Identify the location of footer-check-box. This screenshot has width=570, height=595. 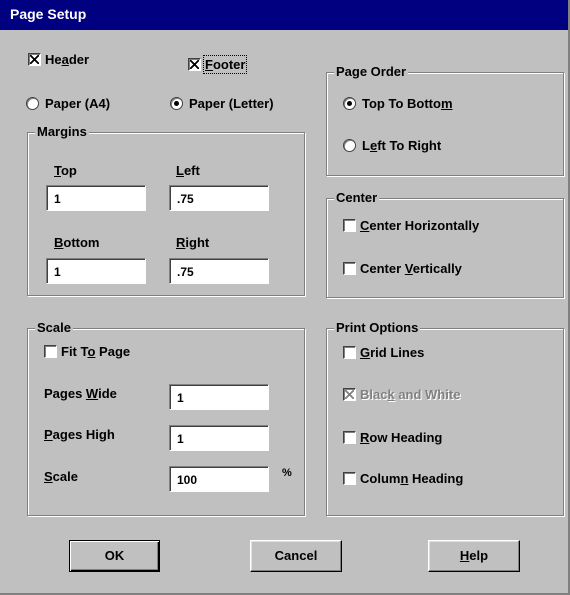
(194, 64).